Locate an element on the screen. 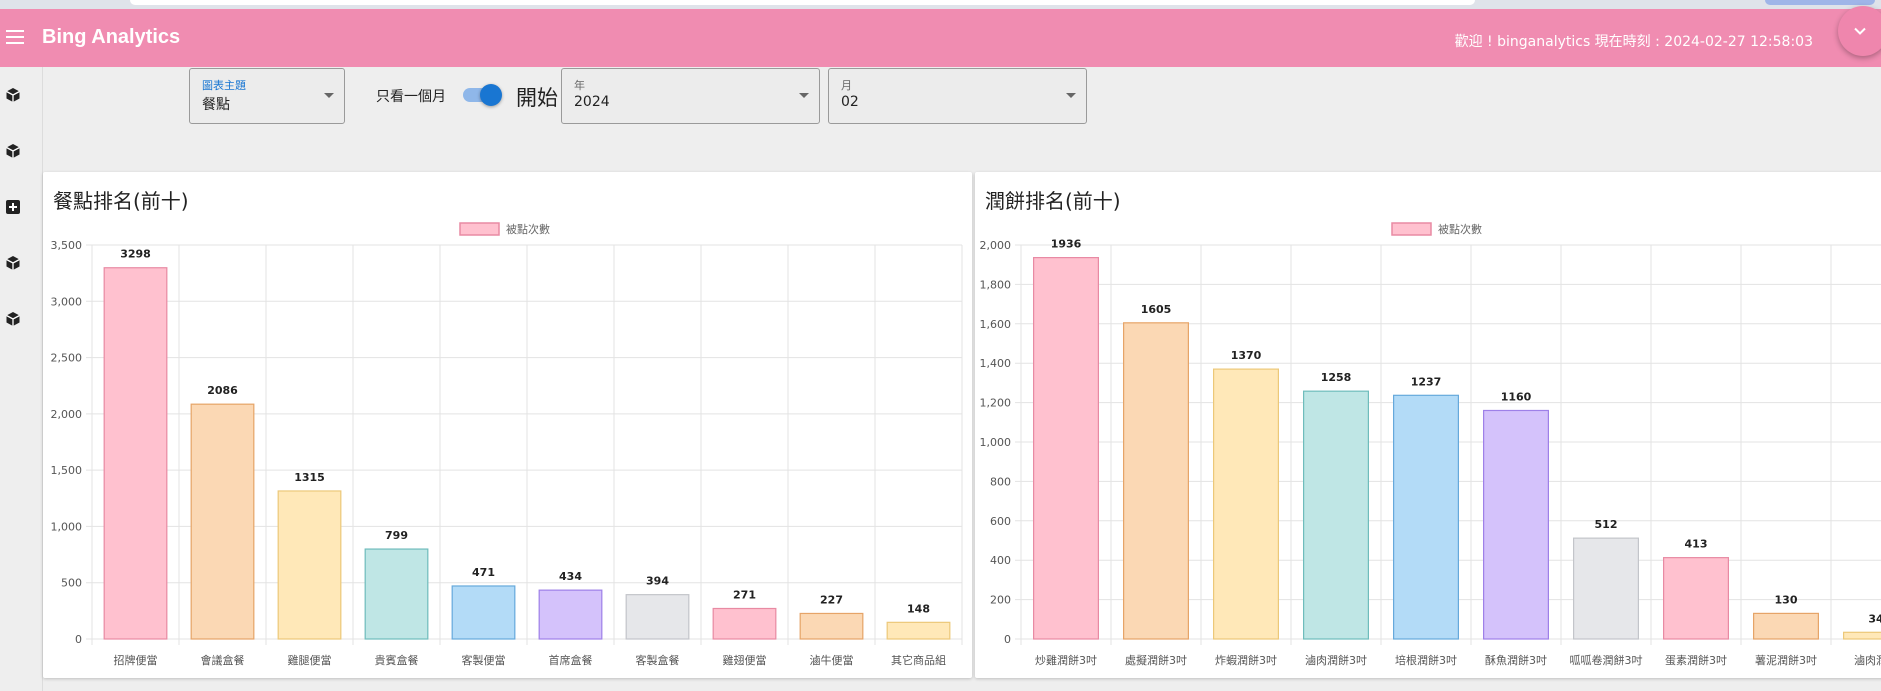 The height and width of the screenshot is (691, 1881). x-tick-label: 酥魚潤餅3吋 is located at coordinates (1516, 660).